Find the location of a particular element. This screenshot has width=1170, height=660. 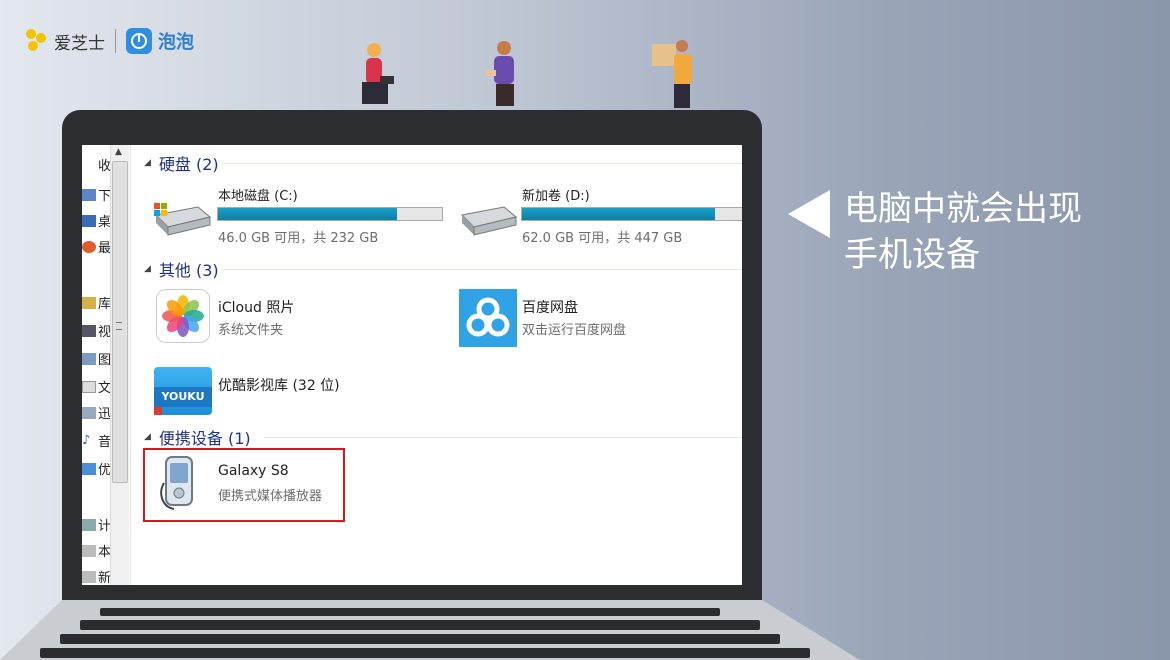

paopao-logo-icon is located at coordinates (139, 41).